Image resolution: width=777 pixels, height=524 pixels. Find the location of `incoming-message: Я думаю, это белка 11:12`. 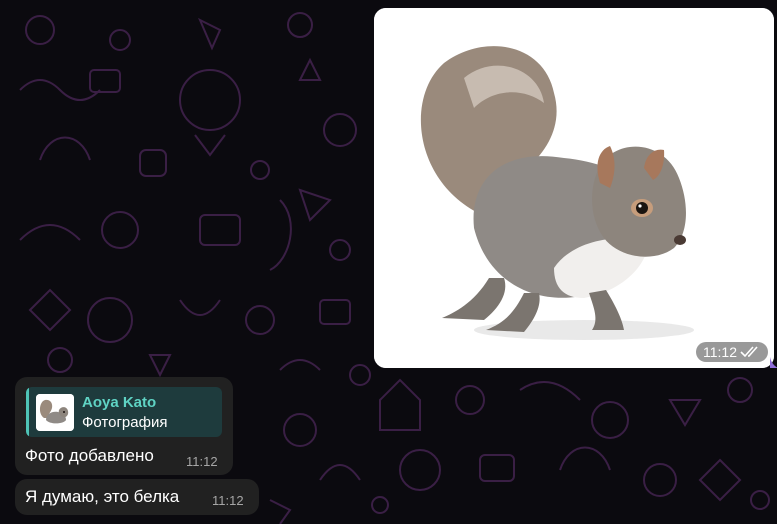

incoming-message: Я думаю, это белка 11:12 is located at coordinates (137, 497).